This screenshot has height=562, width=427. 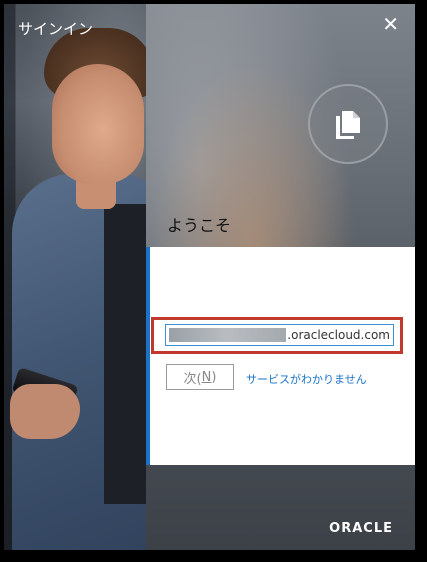 What do you see at coordinates (98, 124) in the screenshot?
I see `person-head` at bounding box center [98, 124].